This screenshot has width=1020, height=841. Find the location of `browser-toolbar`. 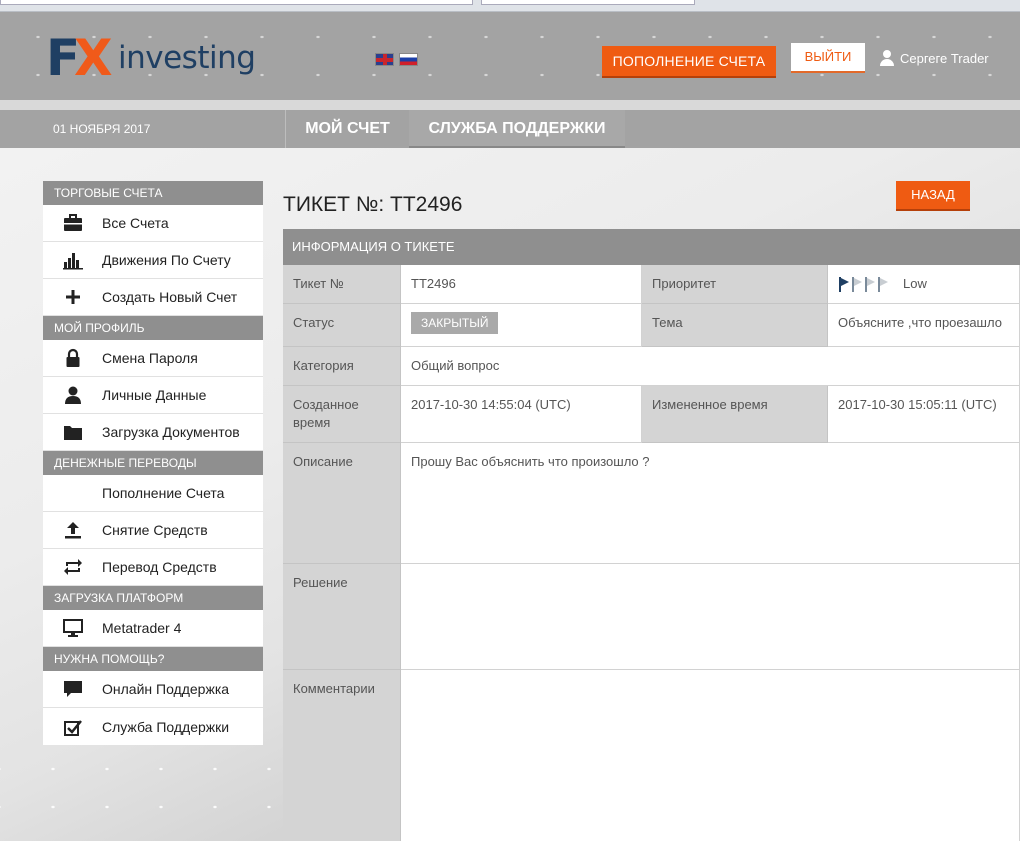

browser-toolbar is located at coordinates (510, 6).